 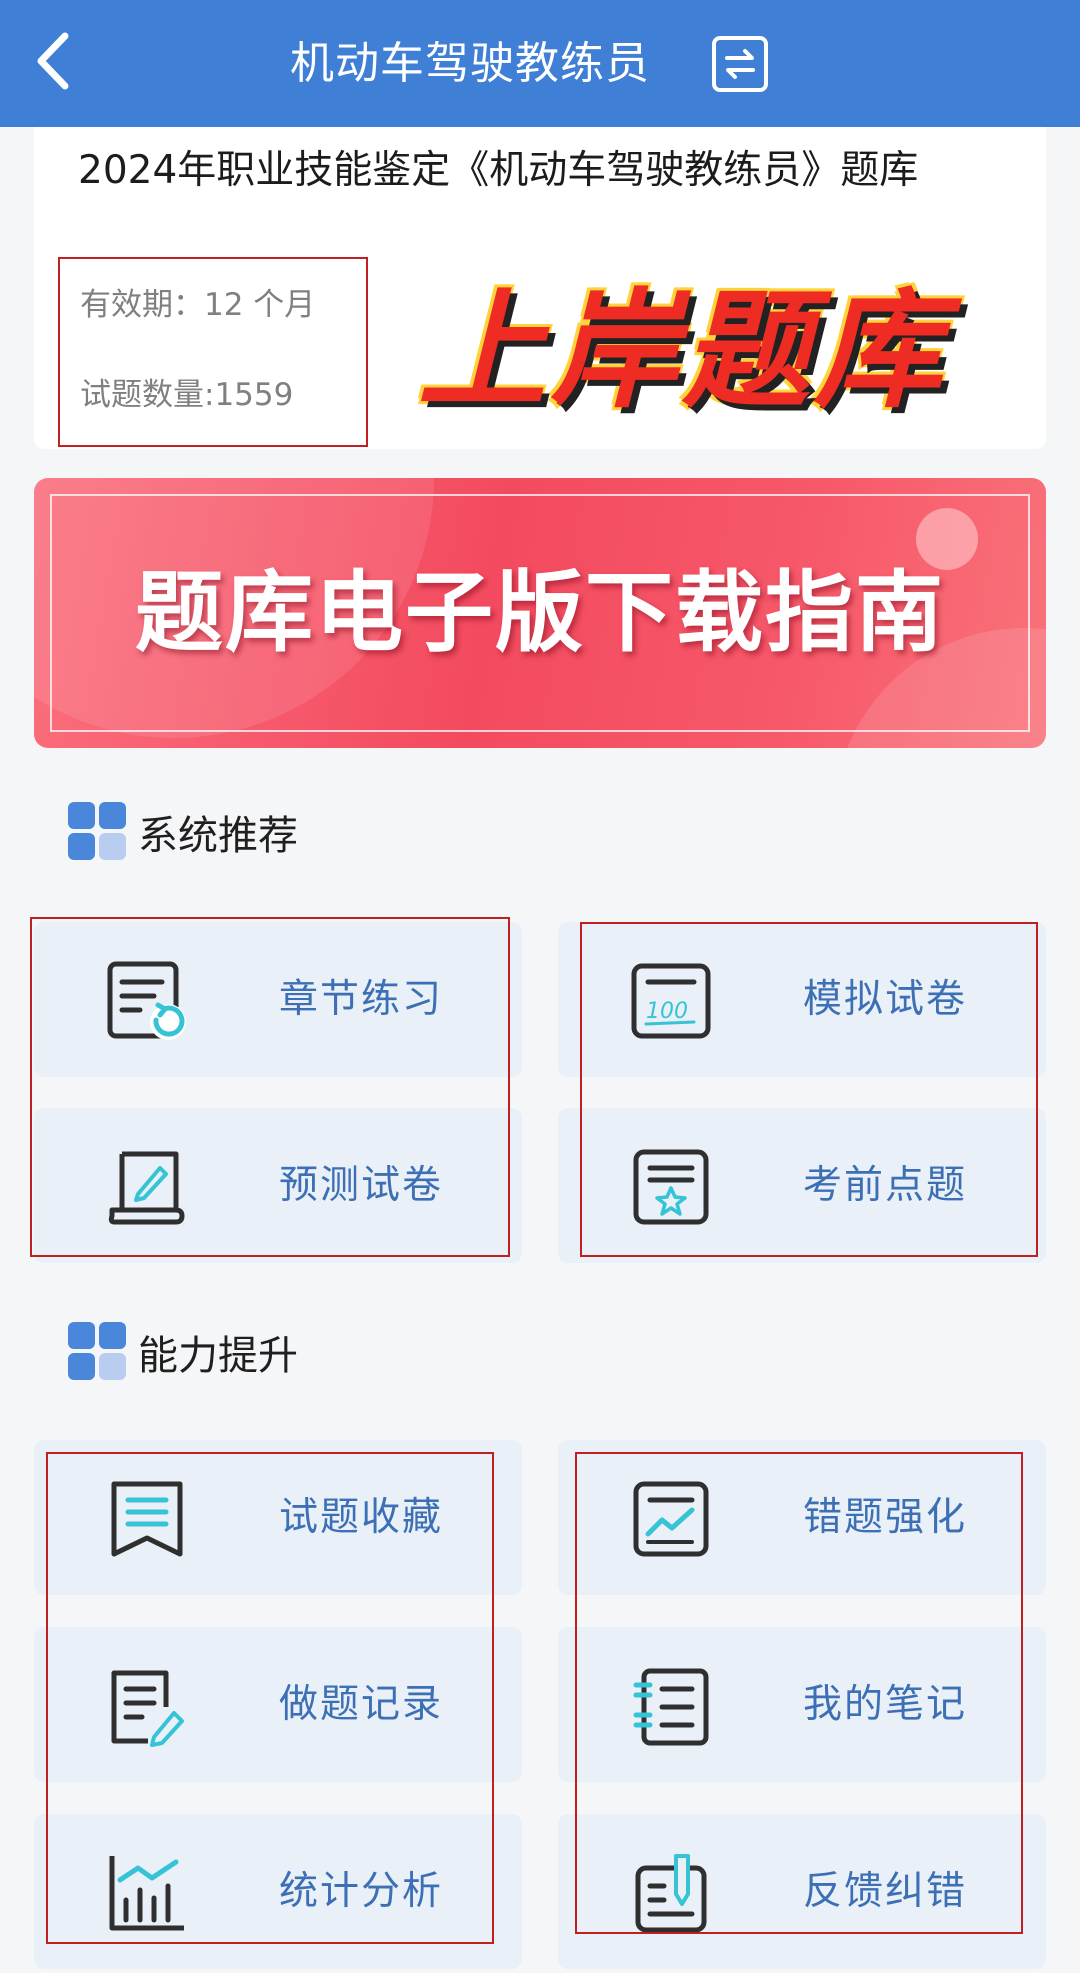 I want to click on tile-label: 试题收藏, so click(x=361, y=1517).